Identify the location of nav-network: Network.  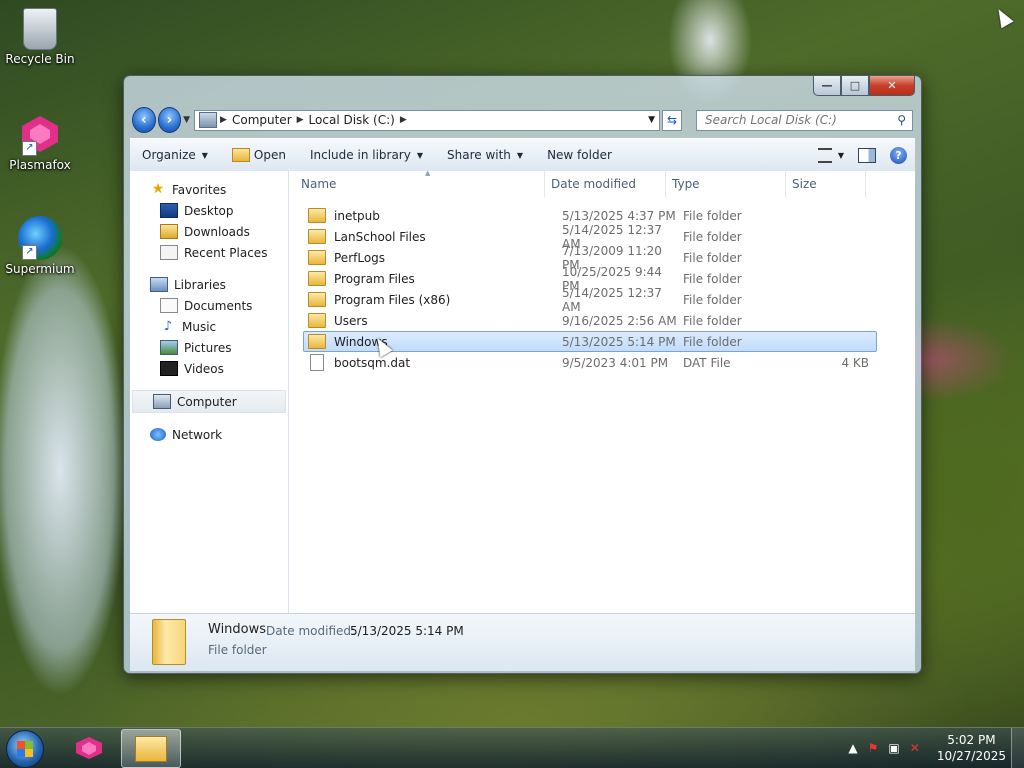
(209, 434).